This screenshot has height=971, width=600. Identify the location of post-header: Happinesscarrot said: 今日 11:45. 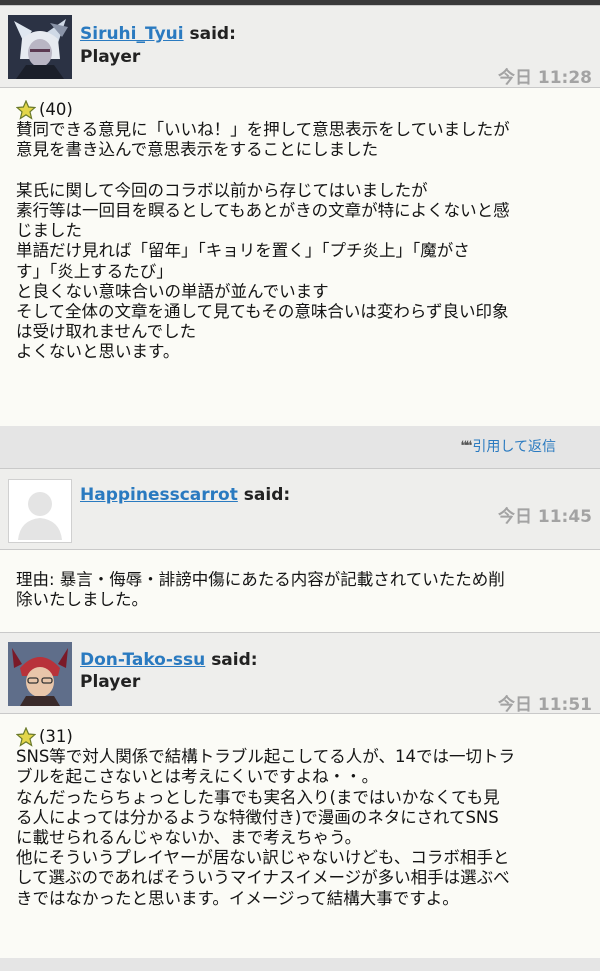
(300, 509).